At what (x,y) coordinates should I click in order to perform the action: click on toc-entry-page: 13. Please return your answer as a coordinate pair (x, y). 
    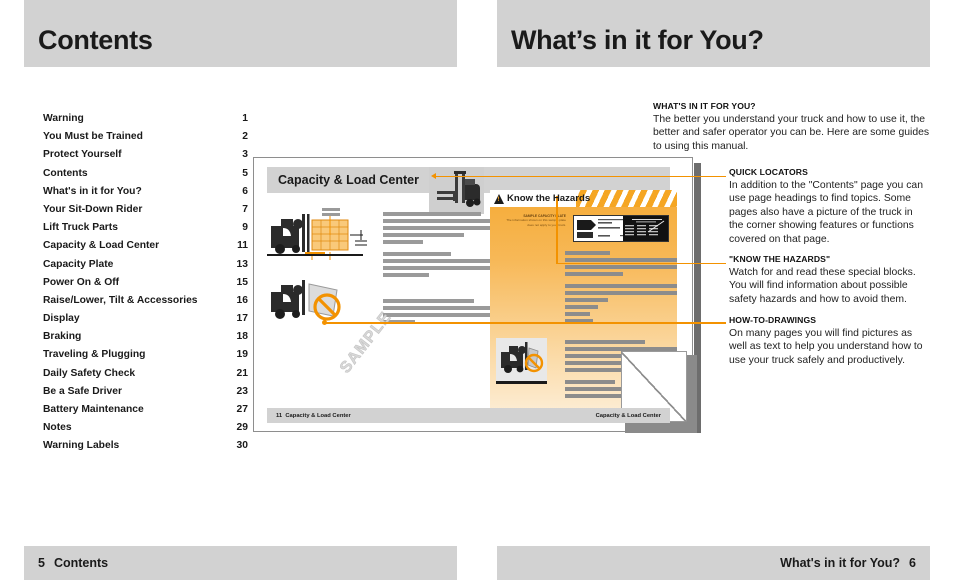
    Looking at the image, I should click on (242, 264).